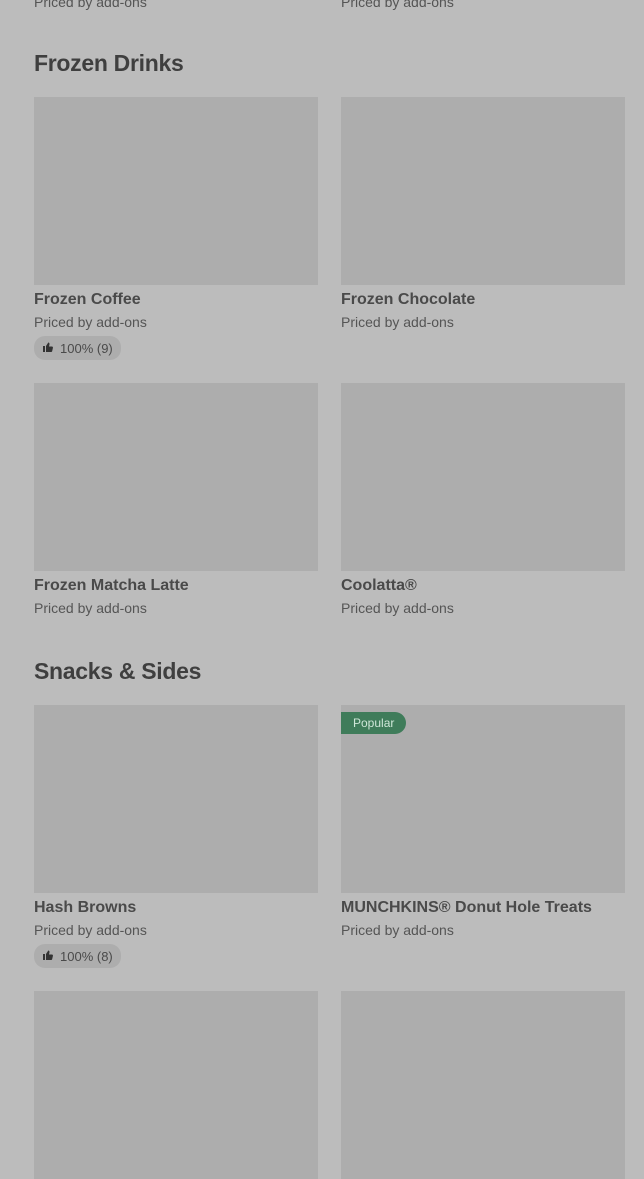 Image resolution: width=644 pixels, height=1179 pixels. I want to click on menu-item-frozen-coffee: Frozen Coffee Priced by add-ons 100% (9), so click(176, 228).